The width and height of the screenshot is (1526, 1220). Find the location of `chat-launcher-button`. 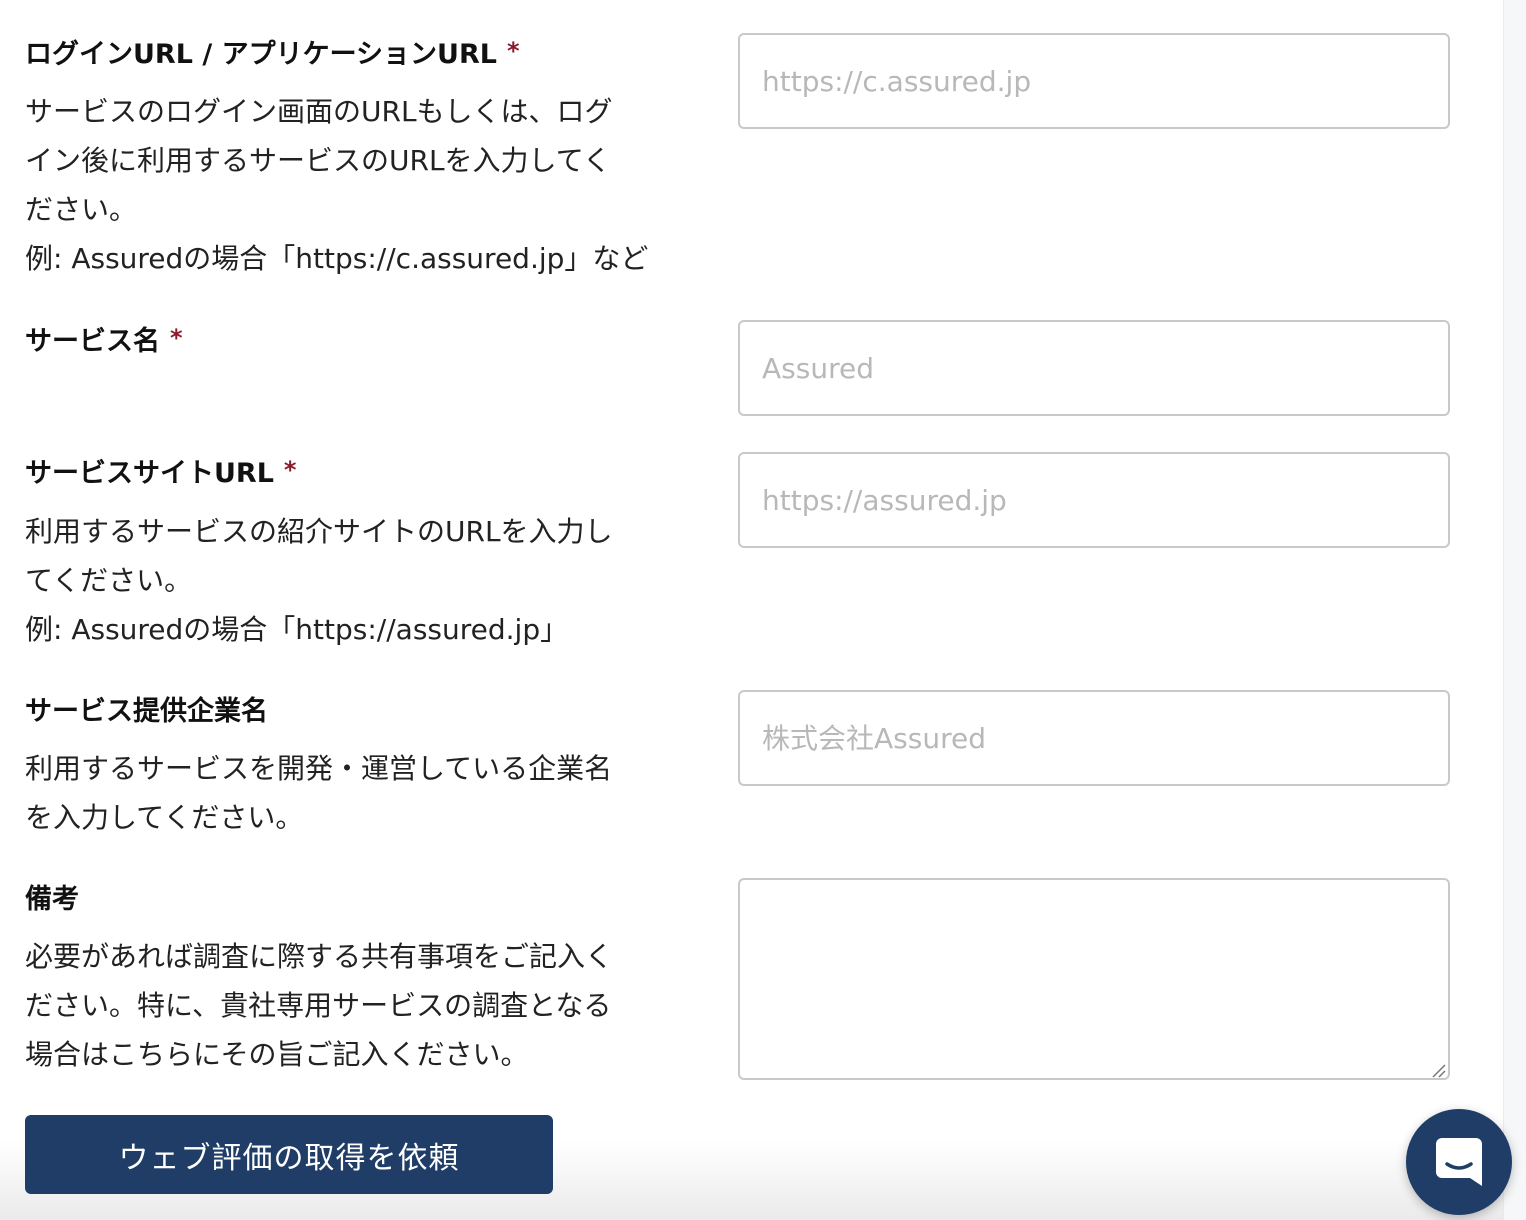

chat-launcher-button is located at coordinates (1459, 1162).